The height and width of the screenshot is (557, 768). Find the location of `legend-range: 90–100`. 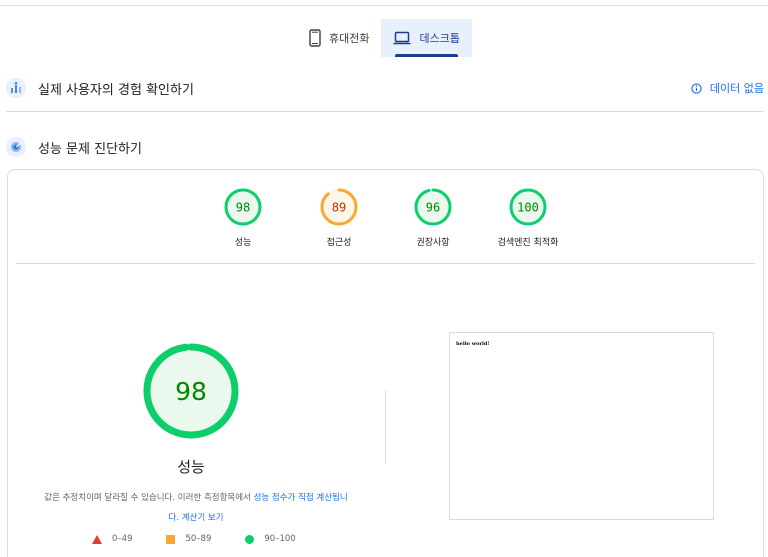

legend-range: 90–100 is located at coordinates (280, 539).